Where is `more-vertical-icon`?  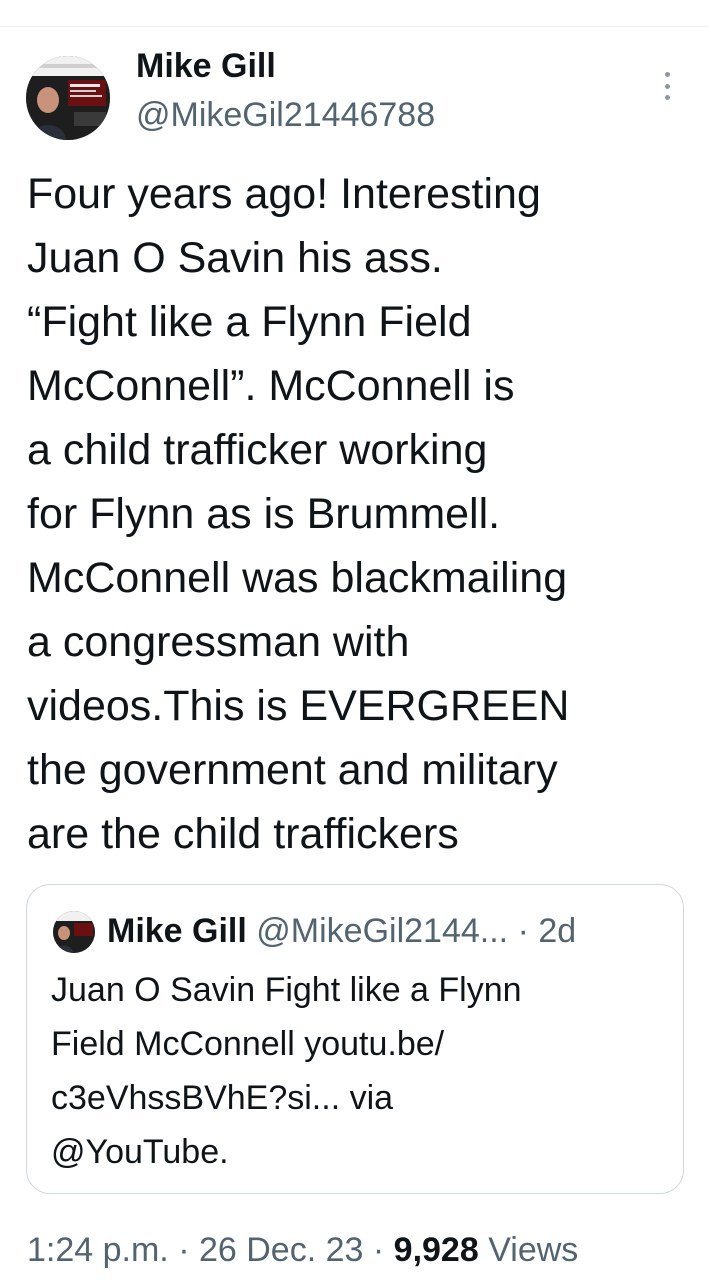
more-vertical-icon is located at coordinates (667, 86).